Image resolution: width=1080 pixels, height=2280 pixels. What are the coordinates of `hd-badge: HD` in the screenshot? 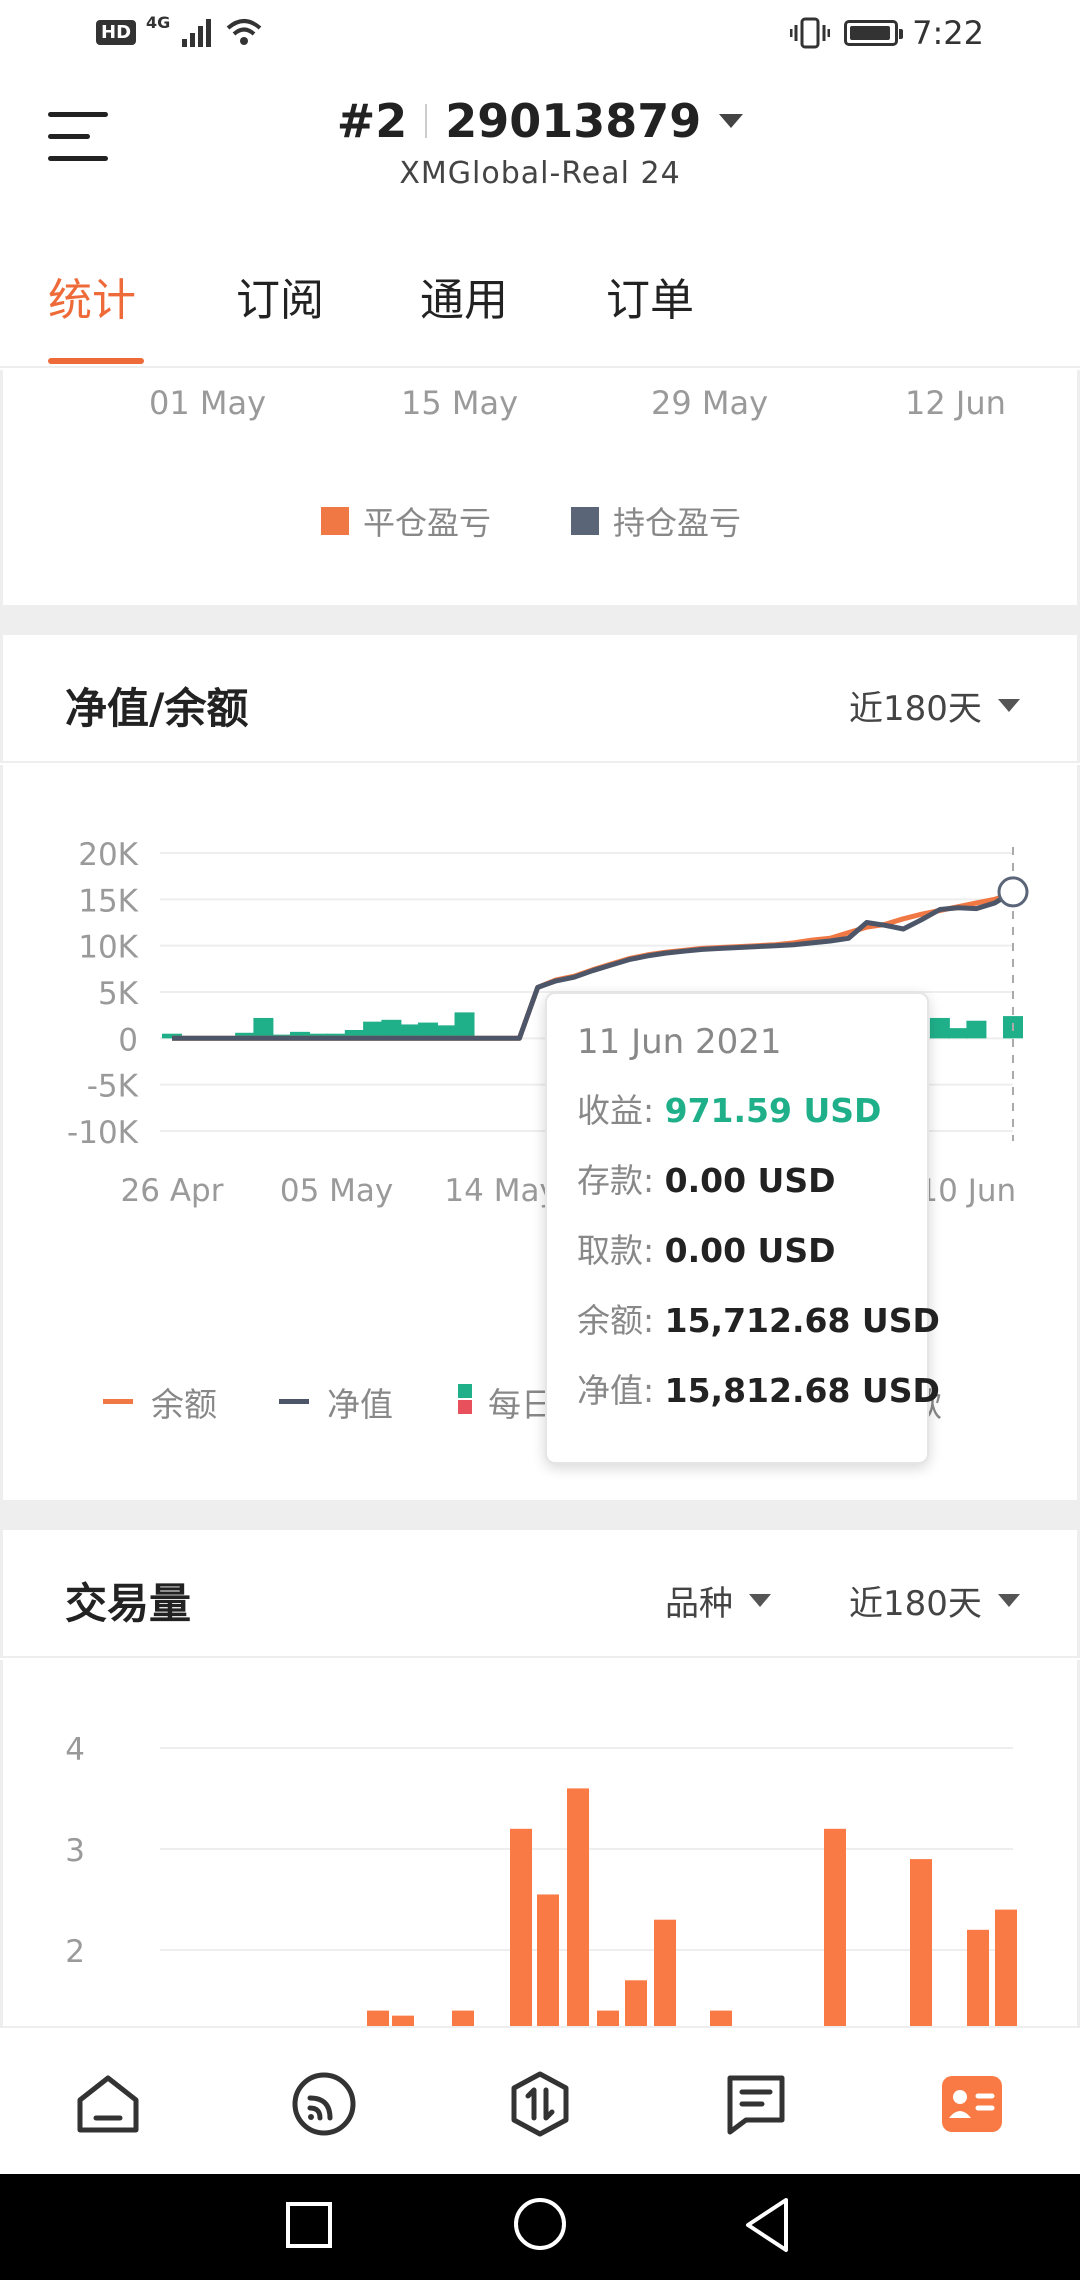 It's located at (116, 32).